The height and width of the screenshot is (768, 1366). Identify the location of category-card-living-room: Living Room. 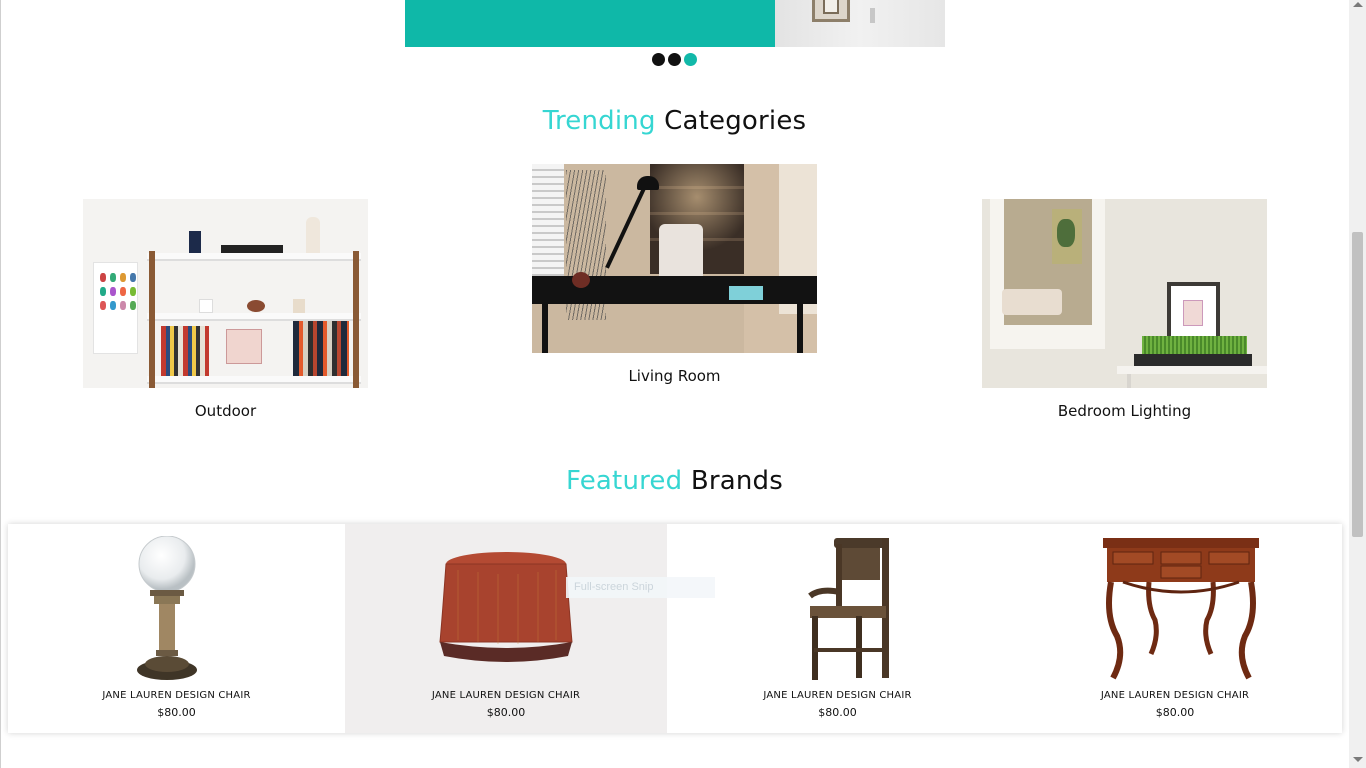
(674, 274).